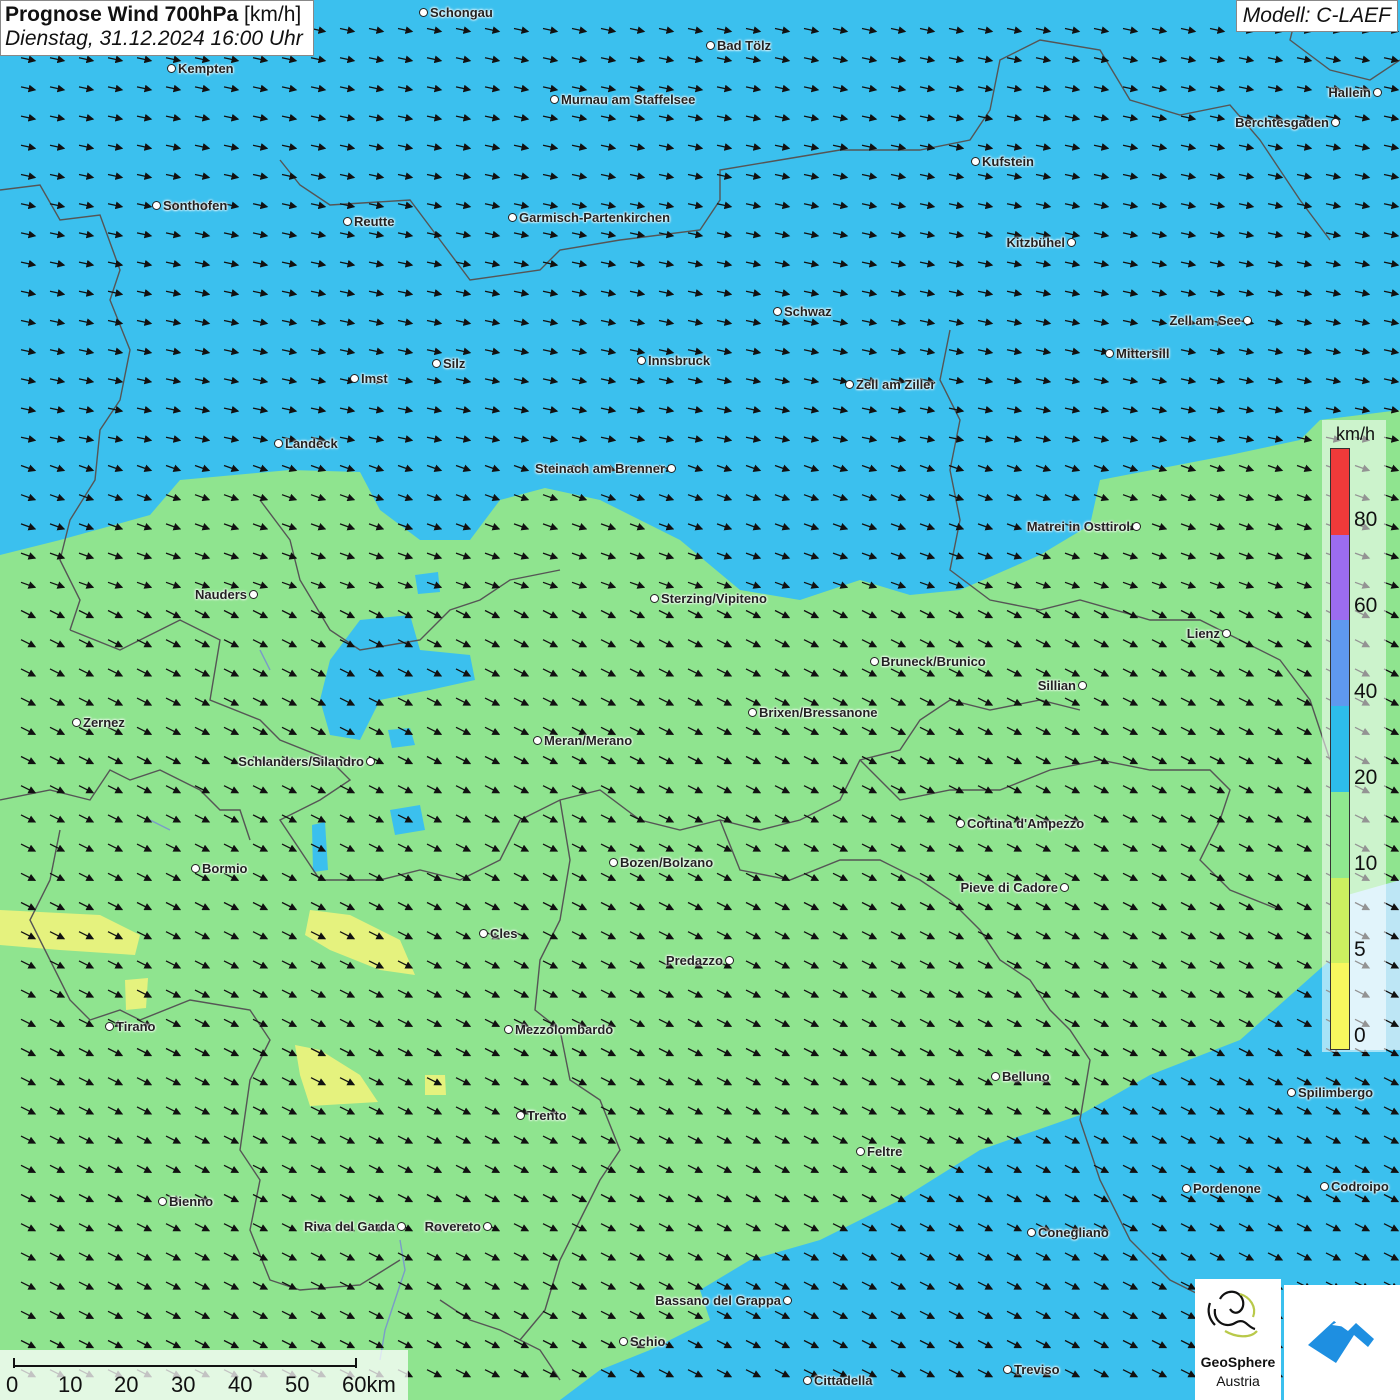  I want to click on city-marker: Innsbruck, so click(673, 360).